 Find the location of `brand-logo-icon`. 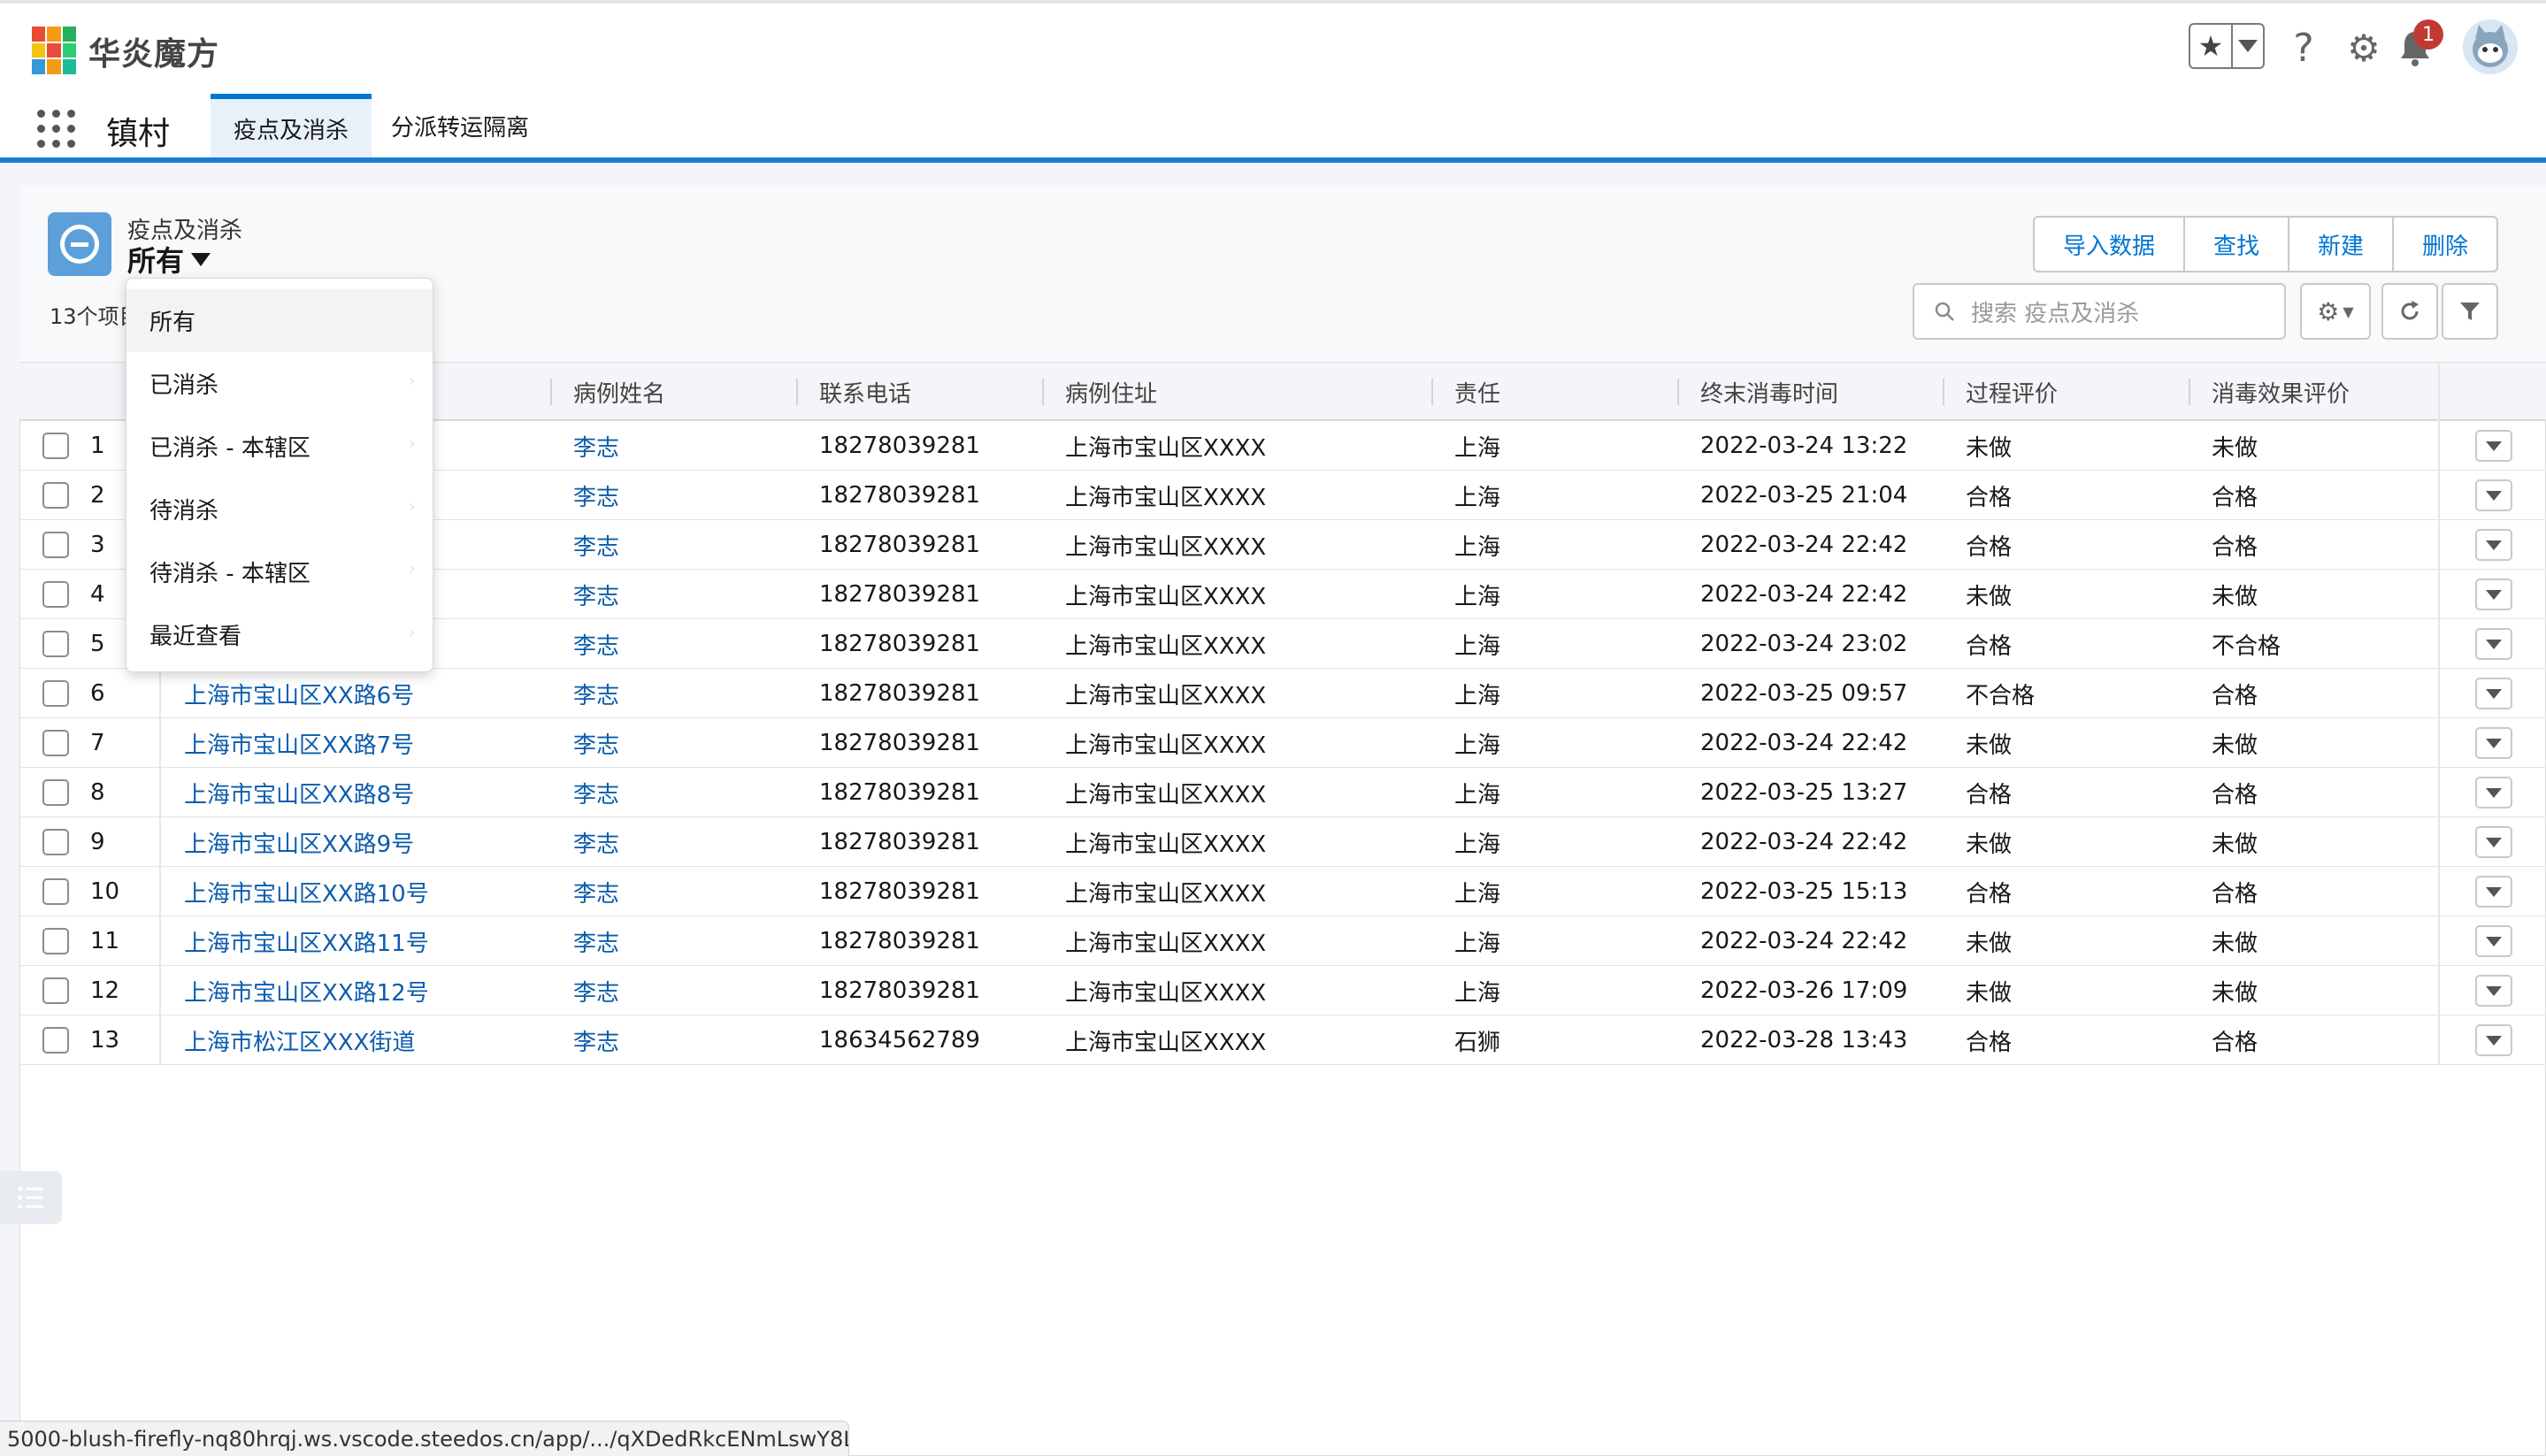

brand-logo-icon is located at coordinates (54, 50).